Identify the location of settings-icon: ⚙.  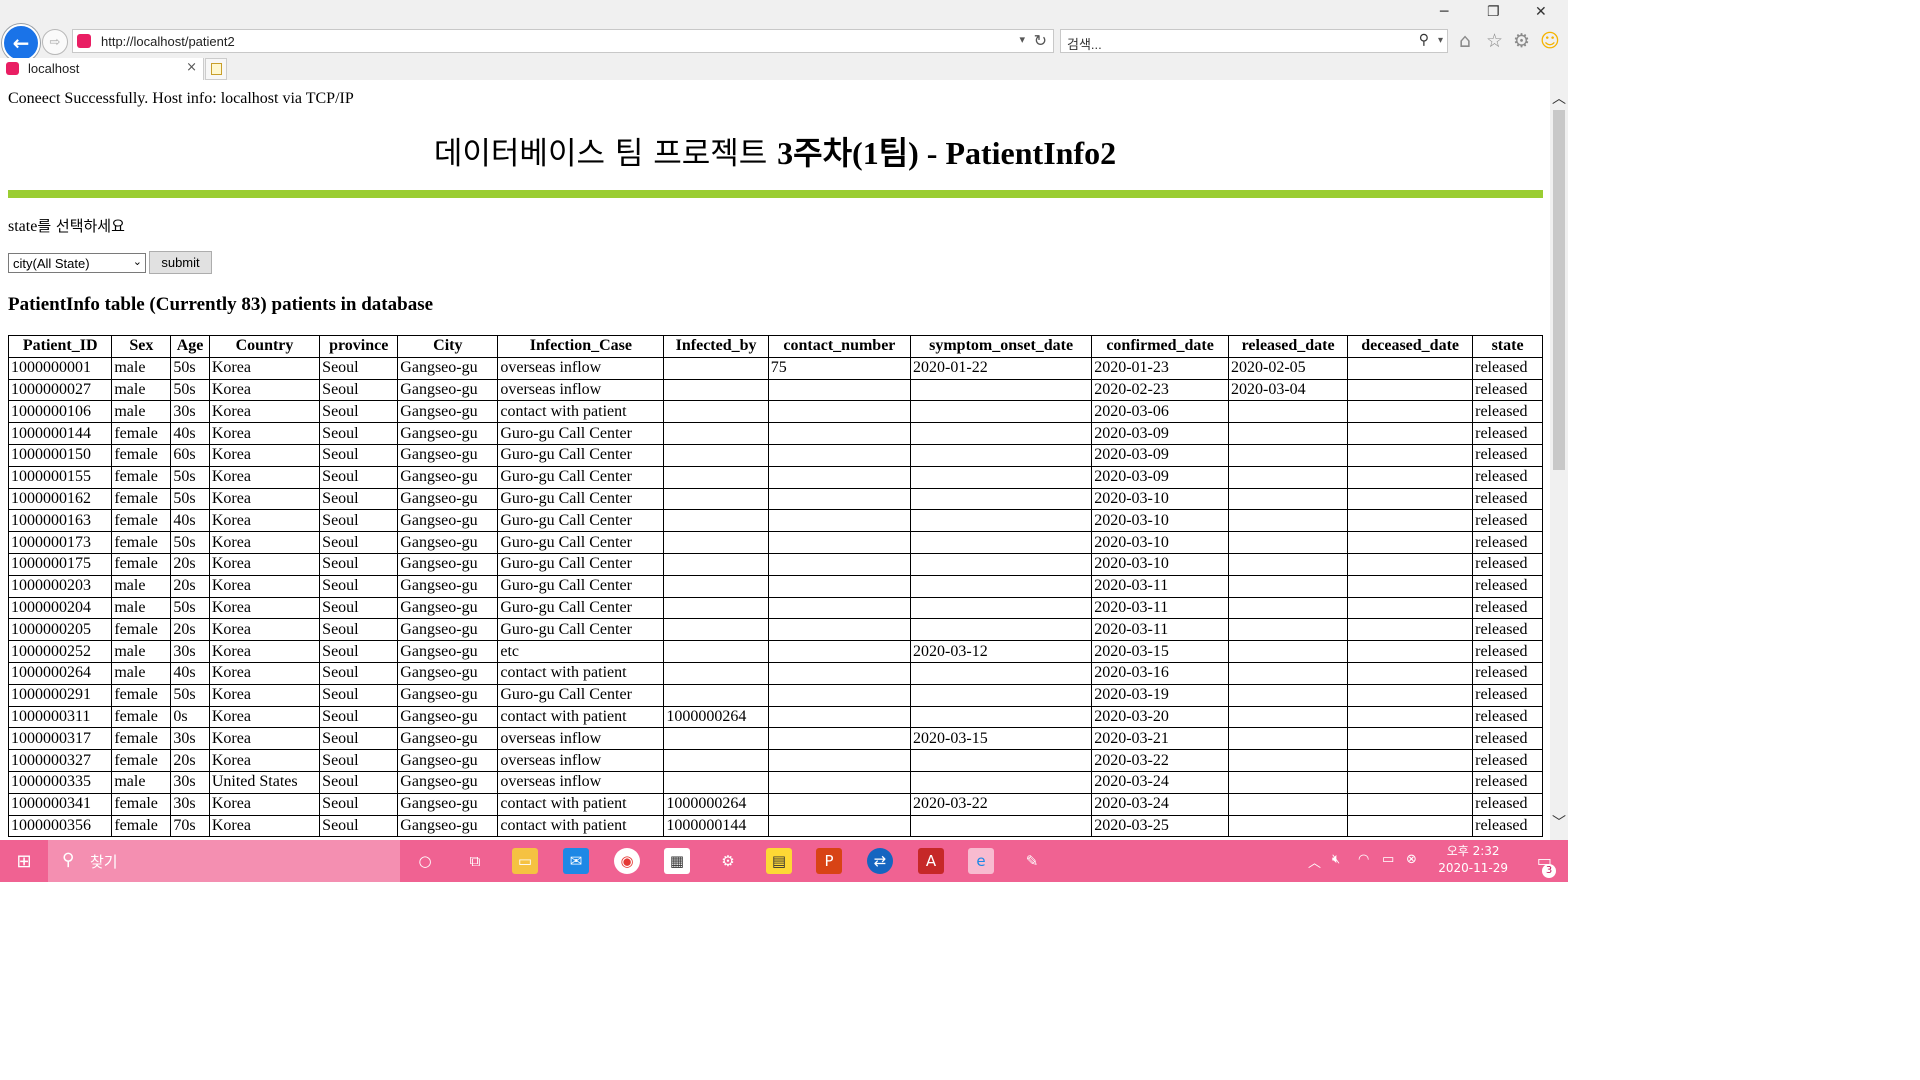
(728, 861).